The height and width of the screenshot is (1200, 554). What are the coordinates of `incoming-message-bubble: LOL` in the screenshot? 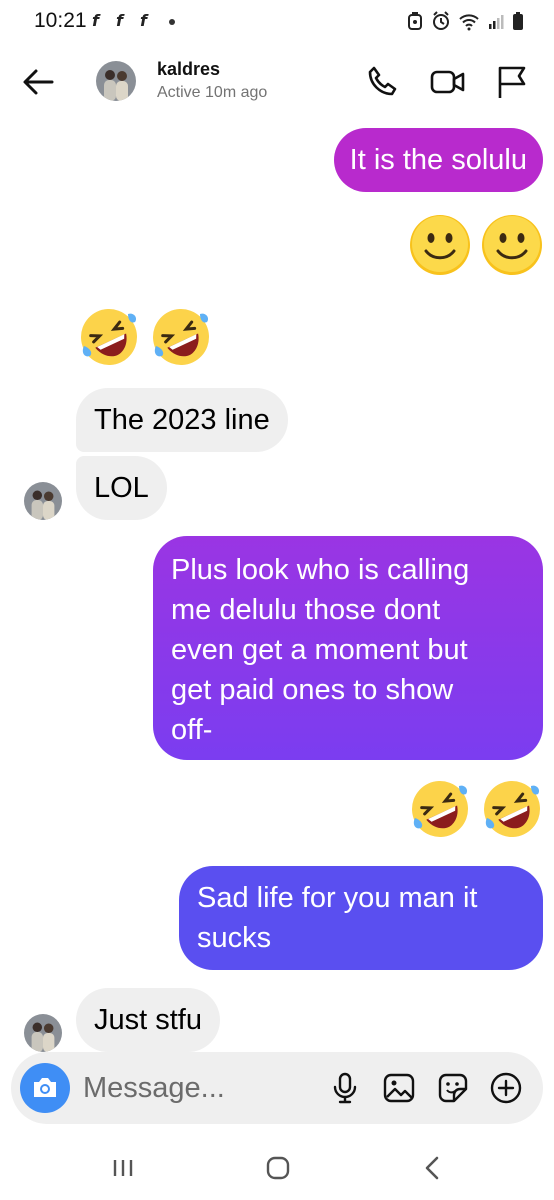 It's located at (121, 488).